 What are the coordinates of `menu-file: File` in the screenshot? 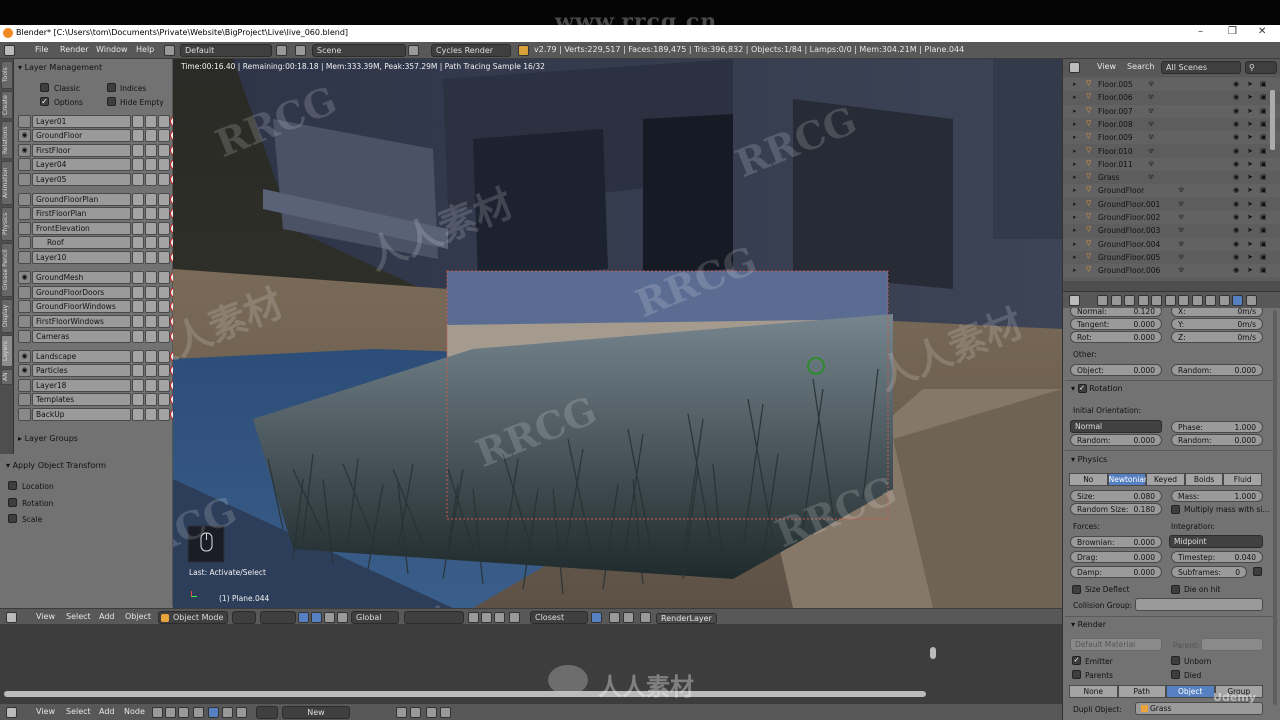 It's located at (41, 49).